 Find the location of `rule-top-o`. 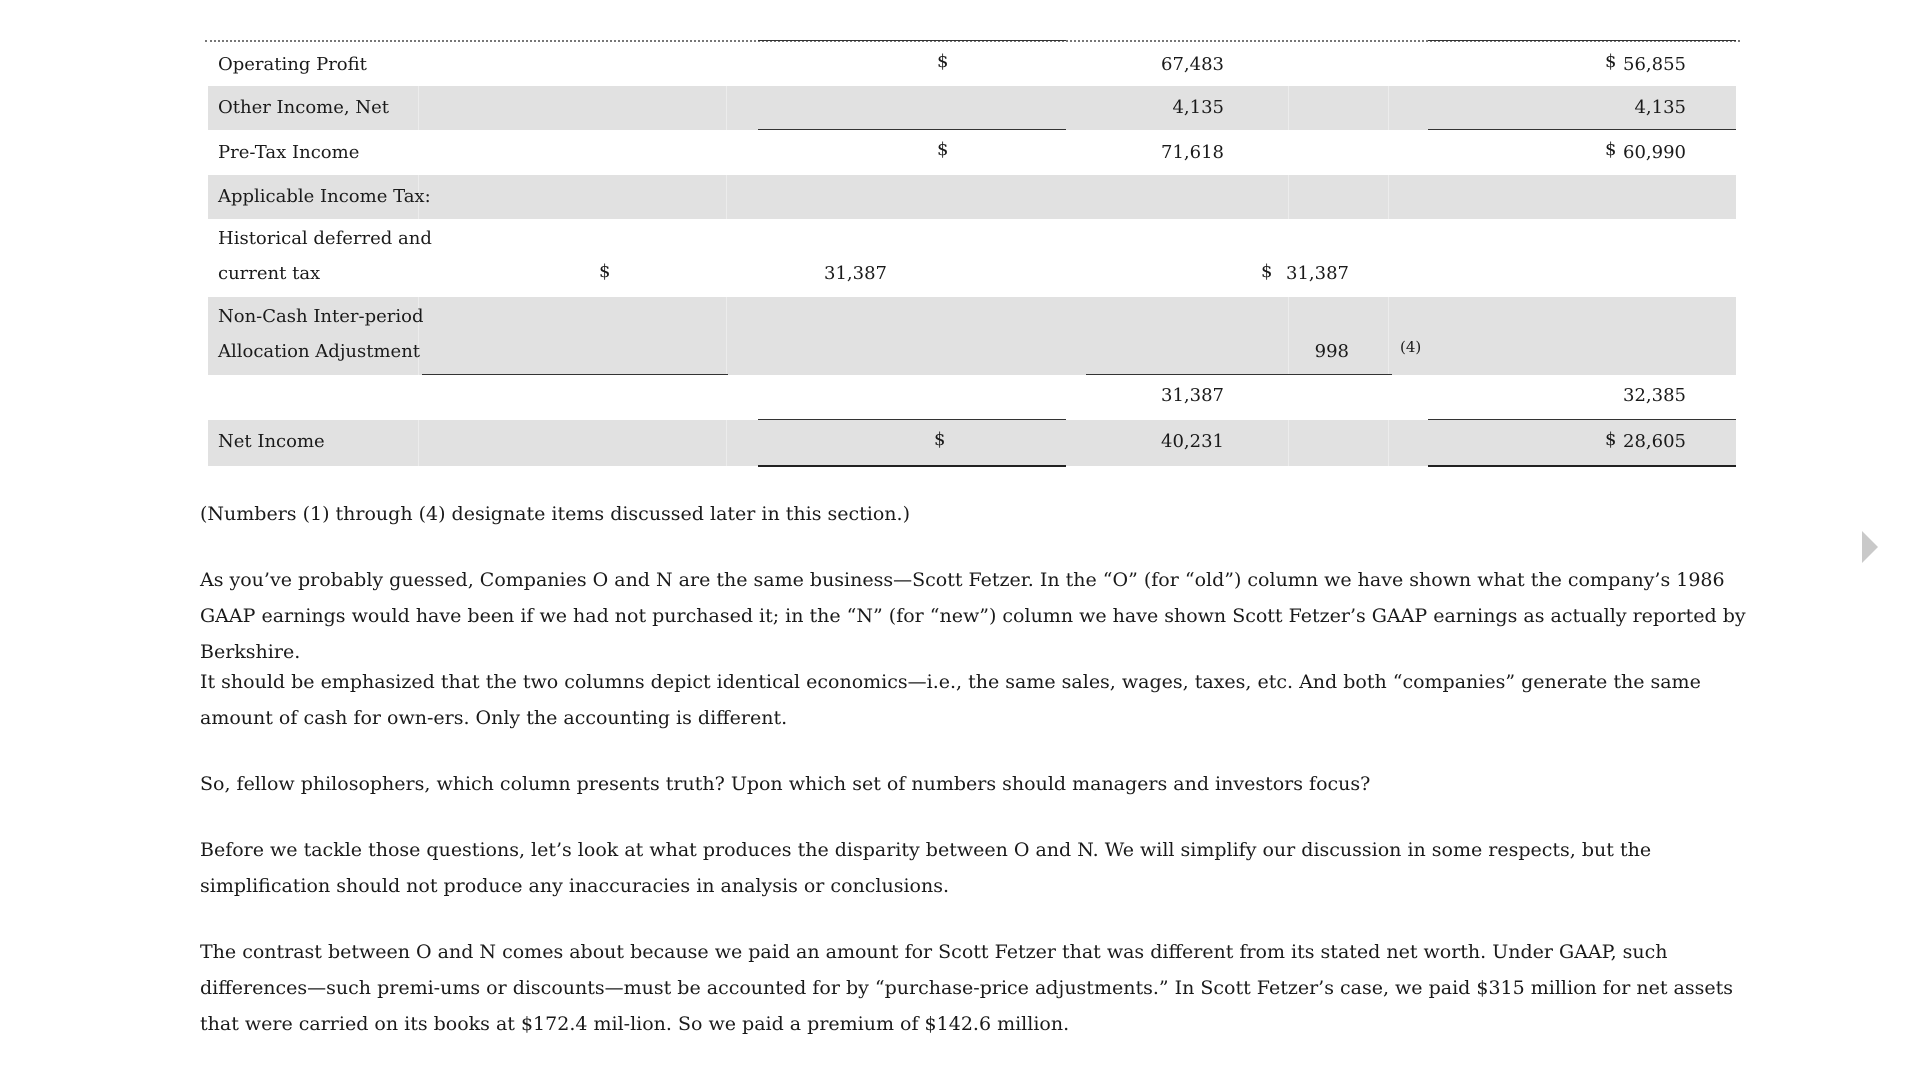

rule-top-o is located at coordinates (912, 40).